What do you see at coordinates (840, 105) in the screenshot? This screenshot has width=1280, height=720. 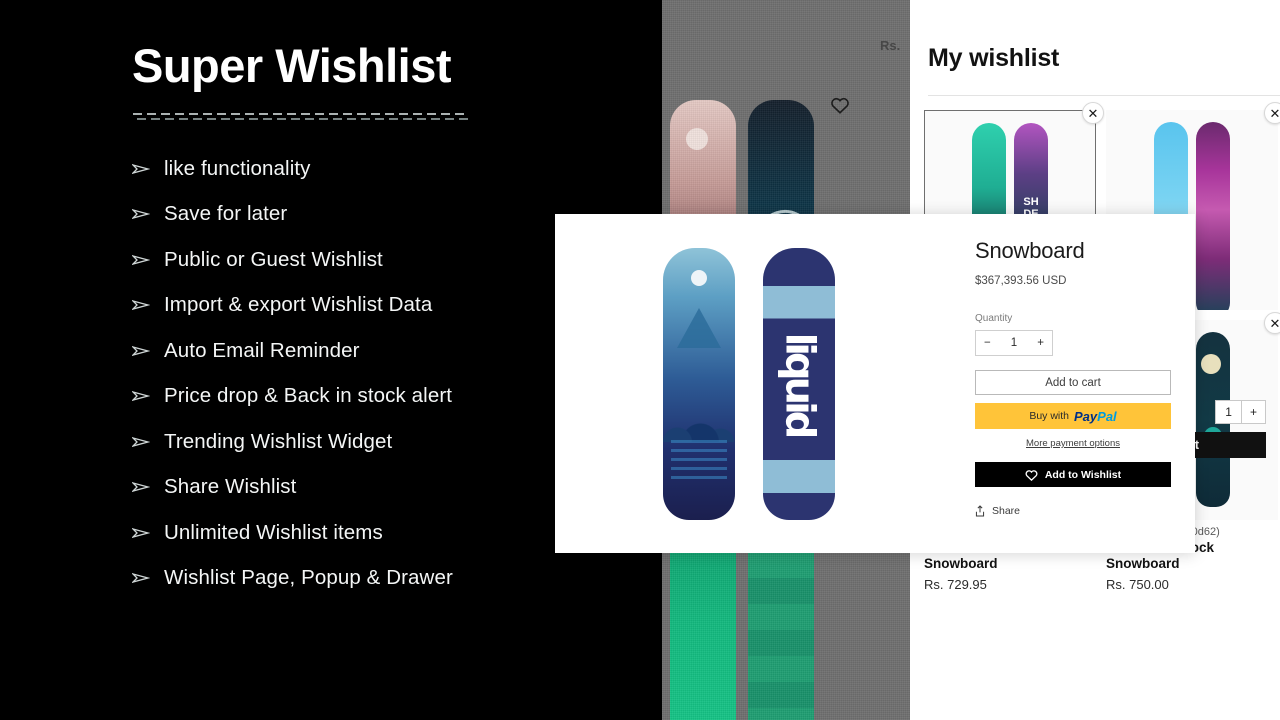 I see `heart-outline-icon` at bounding box center [840, 105].